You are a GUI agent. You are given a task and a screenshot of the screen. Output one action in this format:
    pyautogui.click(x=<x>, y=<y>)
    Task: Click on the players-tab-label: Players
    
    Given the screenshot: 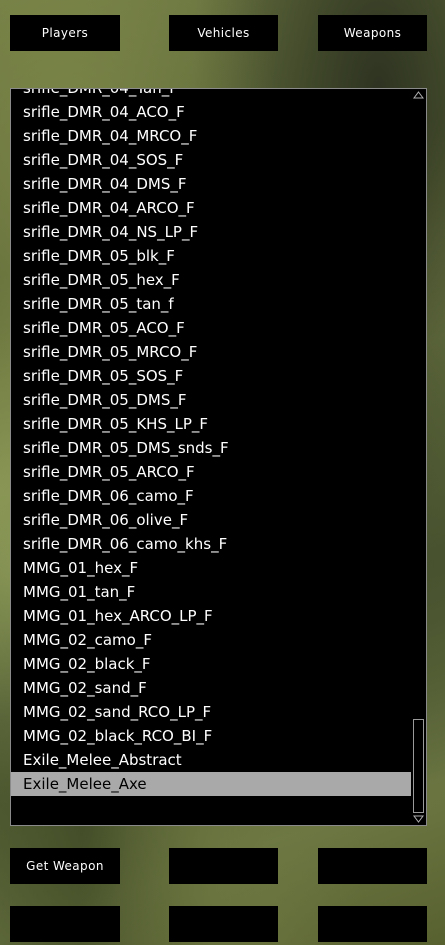 What is the action you would take?
    pyautogui.click(x=65, y=33)
    